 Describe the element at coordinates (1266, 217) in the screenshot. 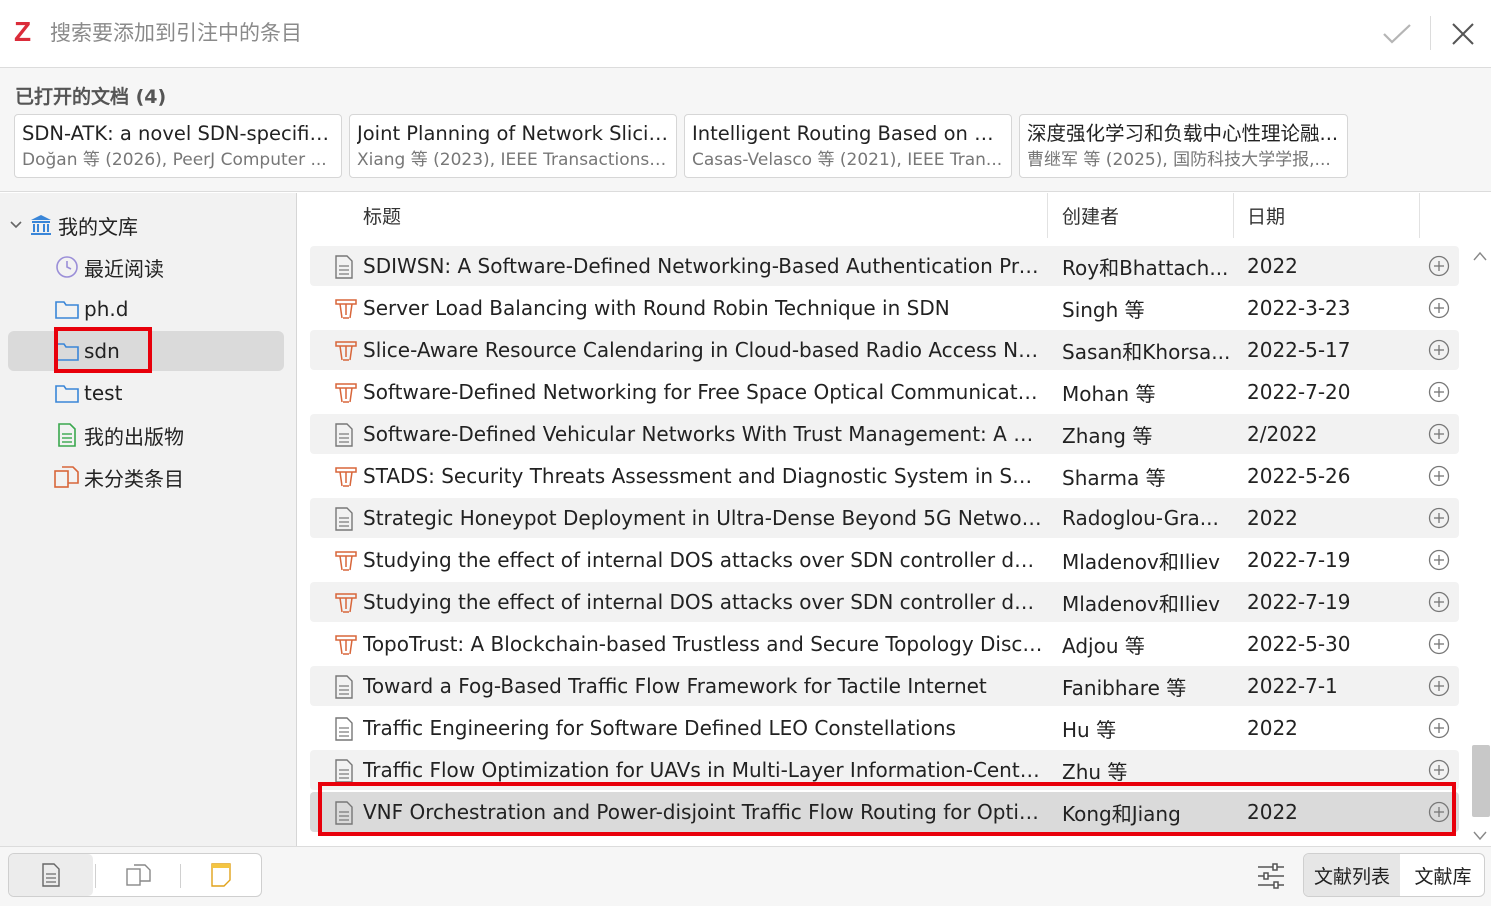

I see `column-header-label: 日期` at that location.